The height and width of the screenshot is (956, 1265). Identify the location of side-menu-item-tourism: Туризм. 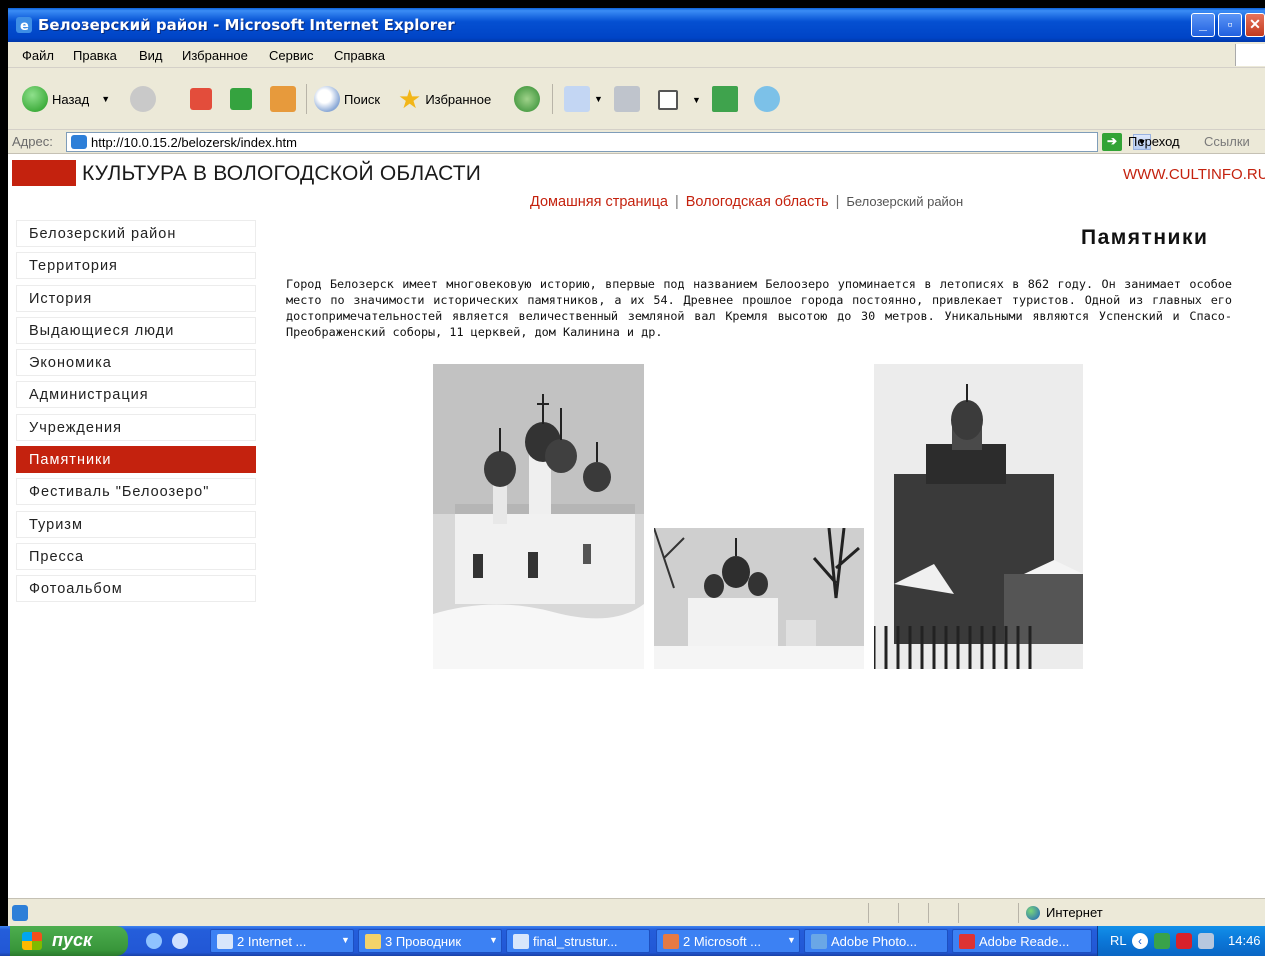
(136, 524).